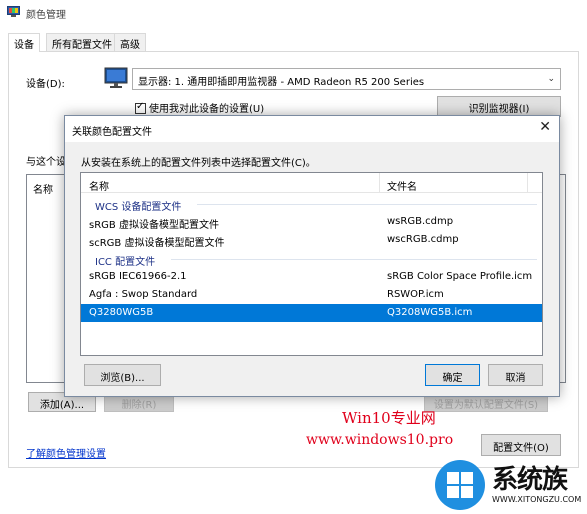 Image resolution: width=587 pixels, height=514 pixels. I want to click on tab-all-profiles: 所有配置文件, so click(82, 42).